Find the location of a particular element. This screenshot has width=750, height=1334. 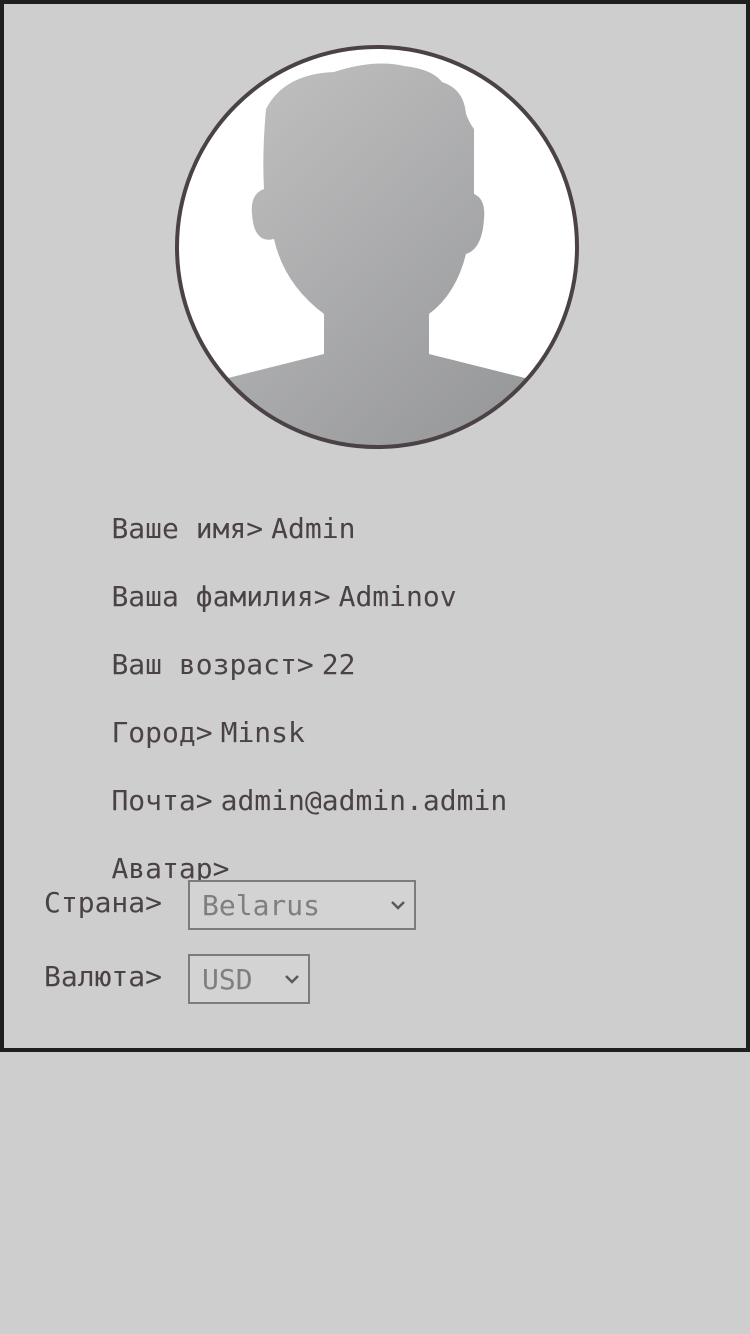

currency-selected-value: USD is located at coordinates (227, 979).